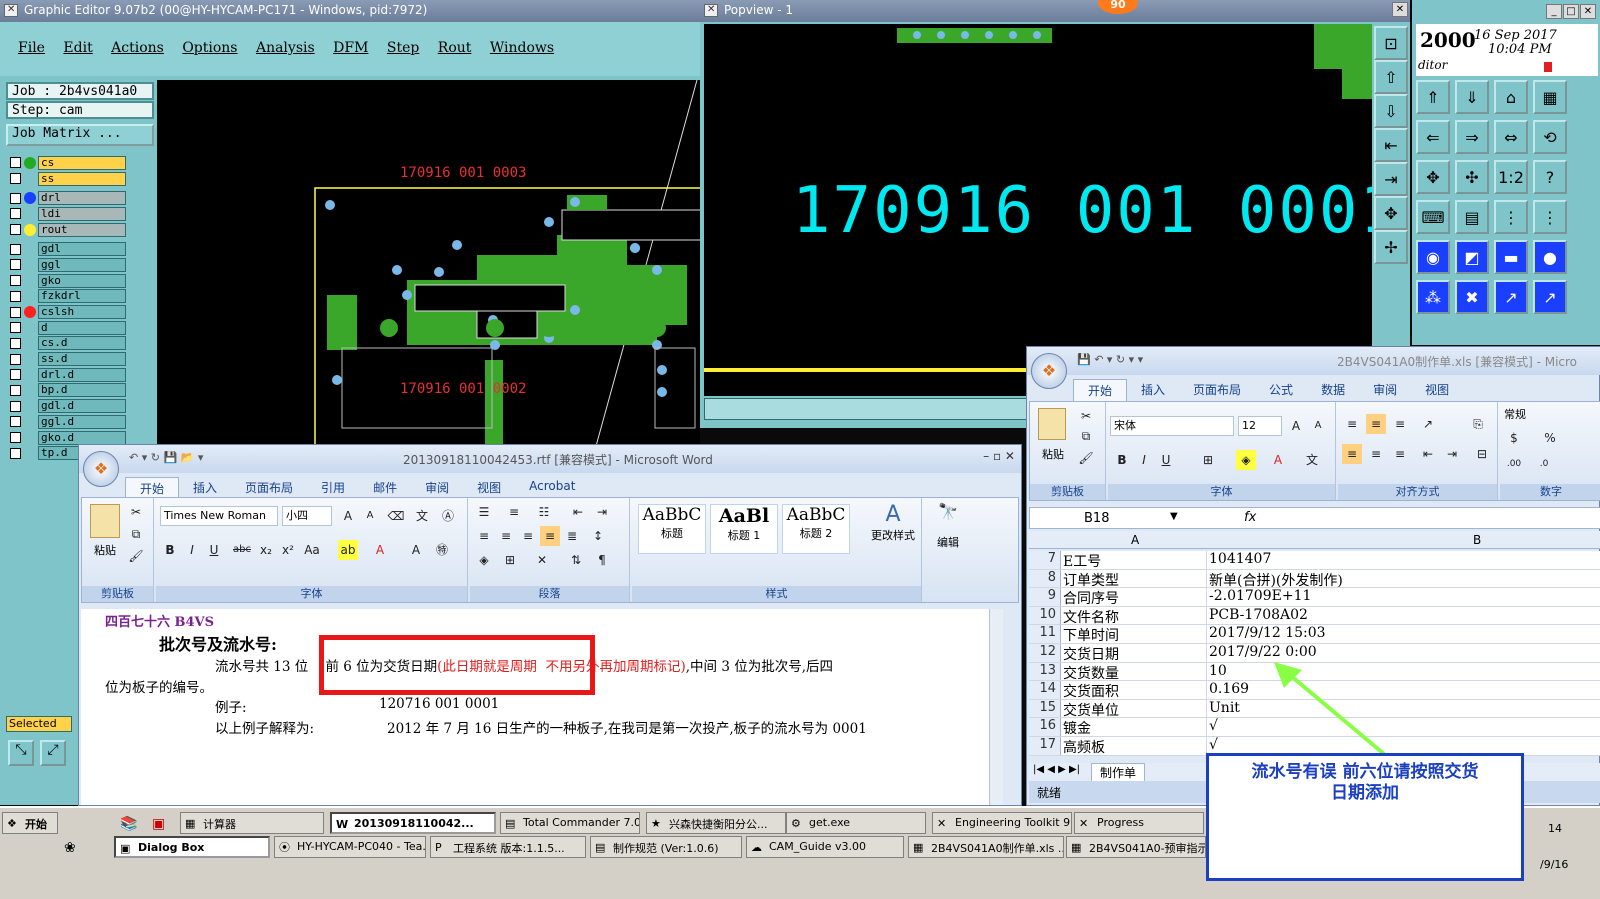 This screenshot has height=899, width=1600. What do you see at coordinates (1433, 177) in the screenshot?
I see `fit-icon: ✥` at bounding box center [1433, 177].